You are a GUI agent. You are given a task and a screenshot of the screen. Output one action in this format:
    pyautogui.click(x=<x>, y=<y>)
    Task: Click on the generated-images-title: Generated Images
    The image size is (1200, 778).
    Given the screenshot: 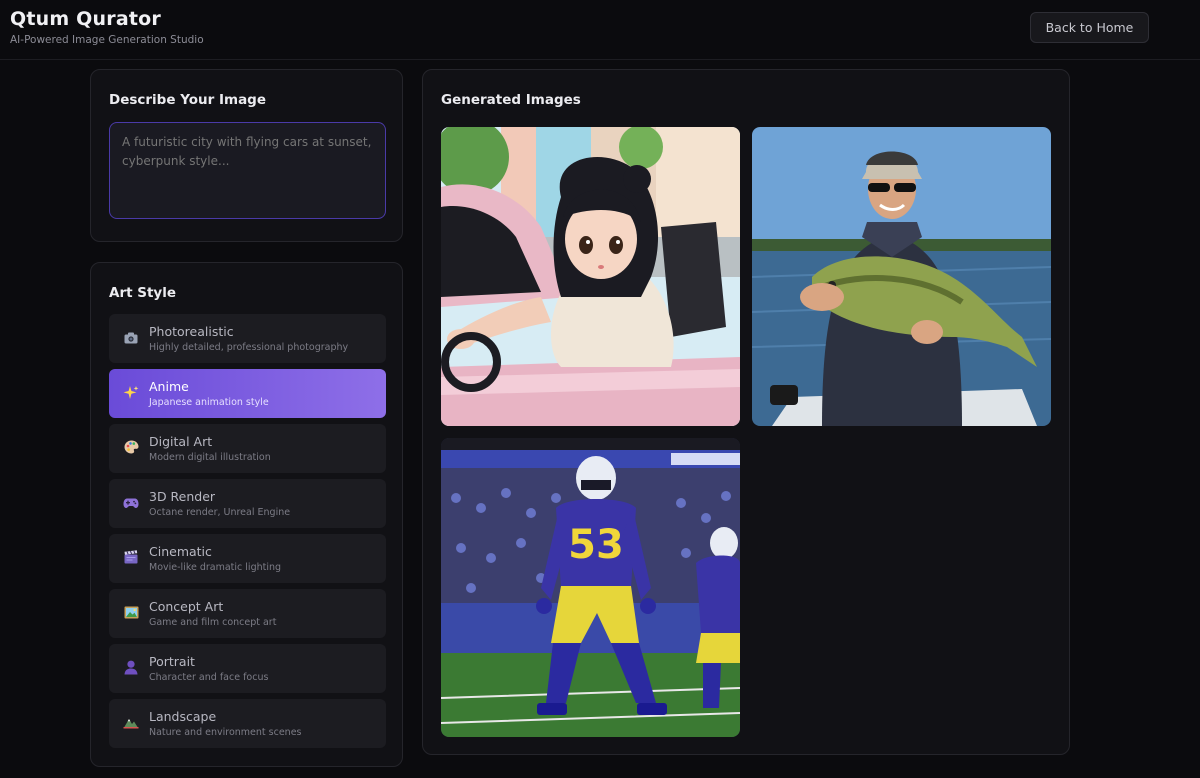 What is the action you would take?
    pyautogui.click(x=511, y=100)
    